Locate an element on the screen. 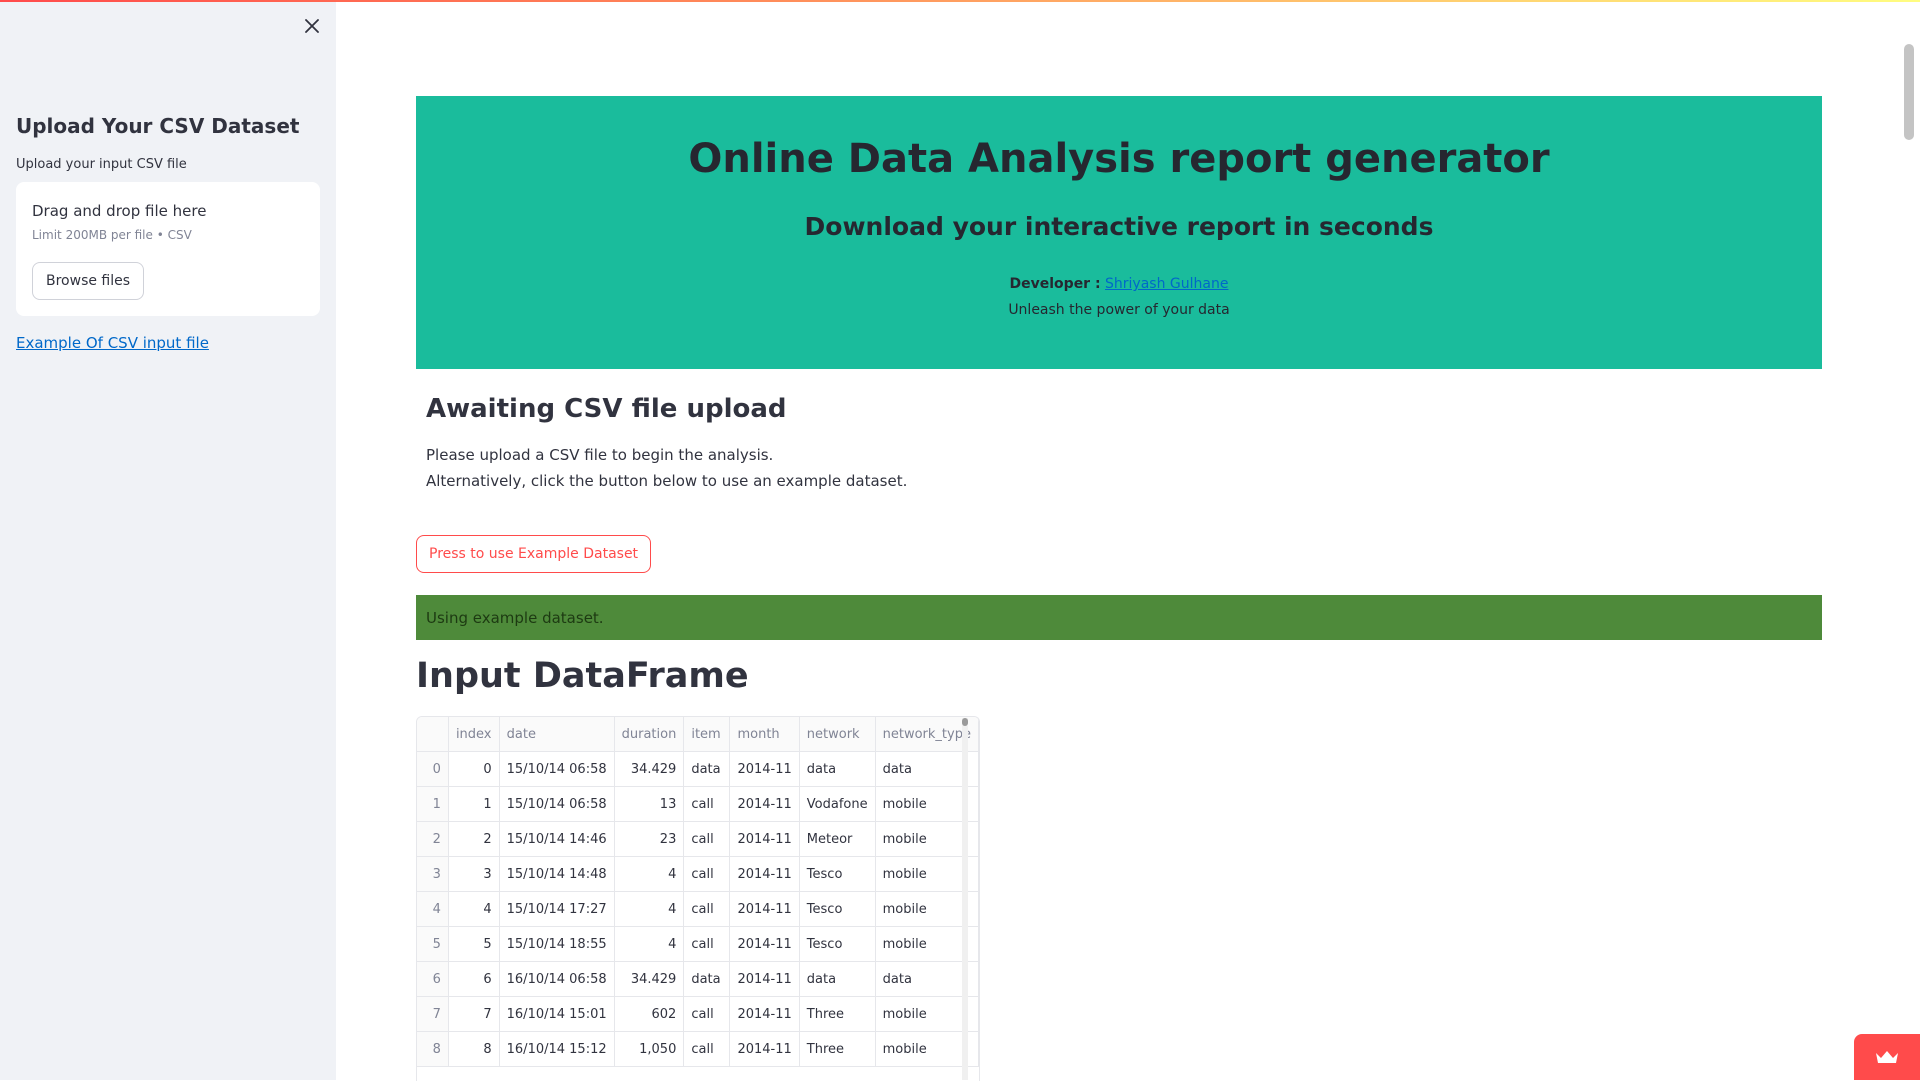  column-header-duration: duration is located at coordinates (649, 734).